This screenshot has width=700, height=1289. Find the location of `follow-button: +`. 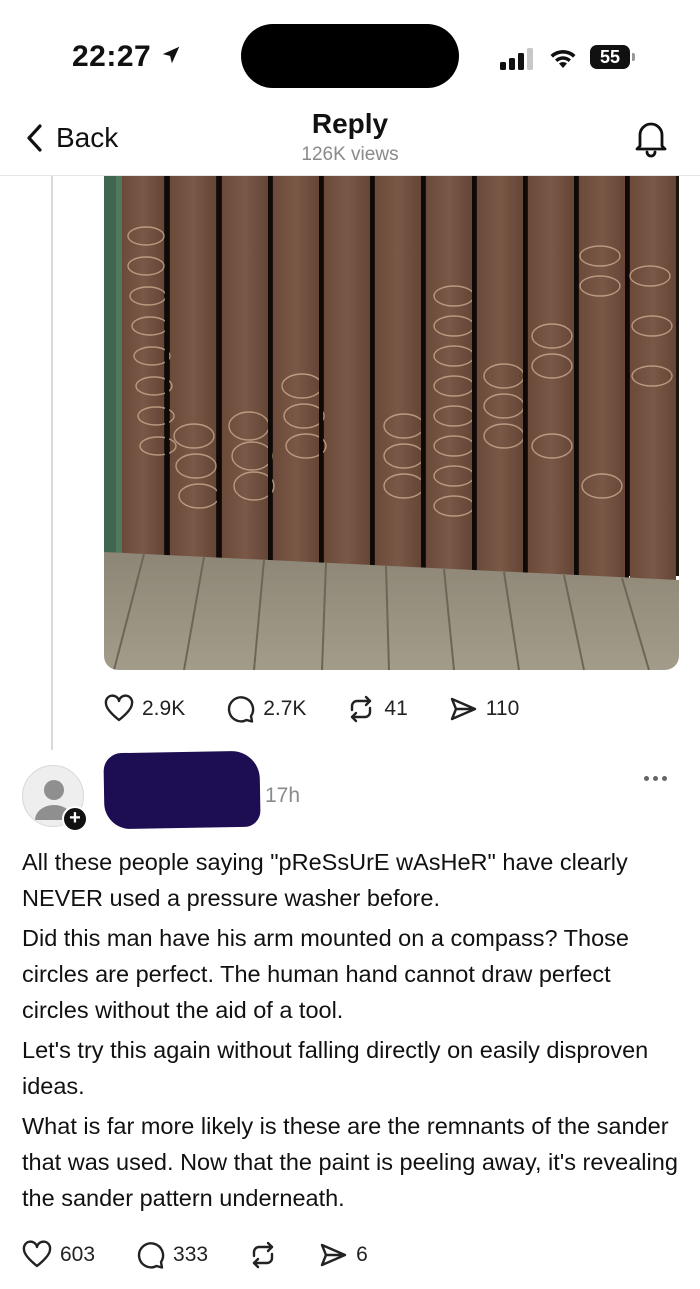

follow-button: + is located at coordinates (75, 819).